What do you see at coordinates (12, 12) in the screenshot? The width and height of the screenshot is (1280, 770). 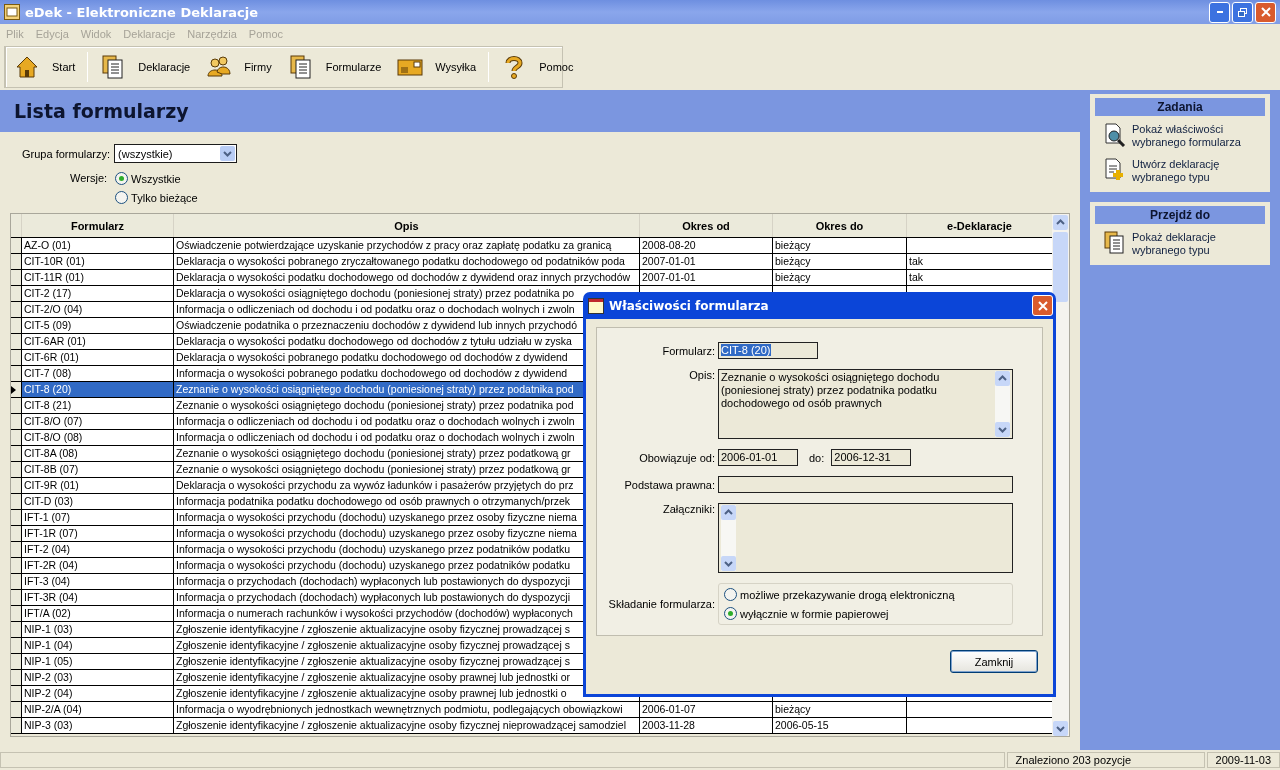 I see `app-logo-icon` at bounding box center [12, 12].